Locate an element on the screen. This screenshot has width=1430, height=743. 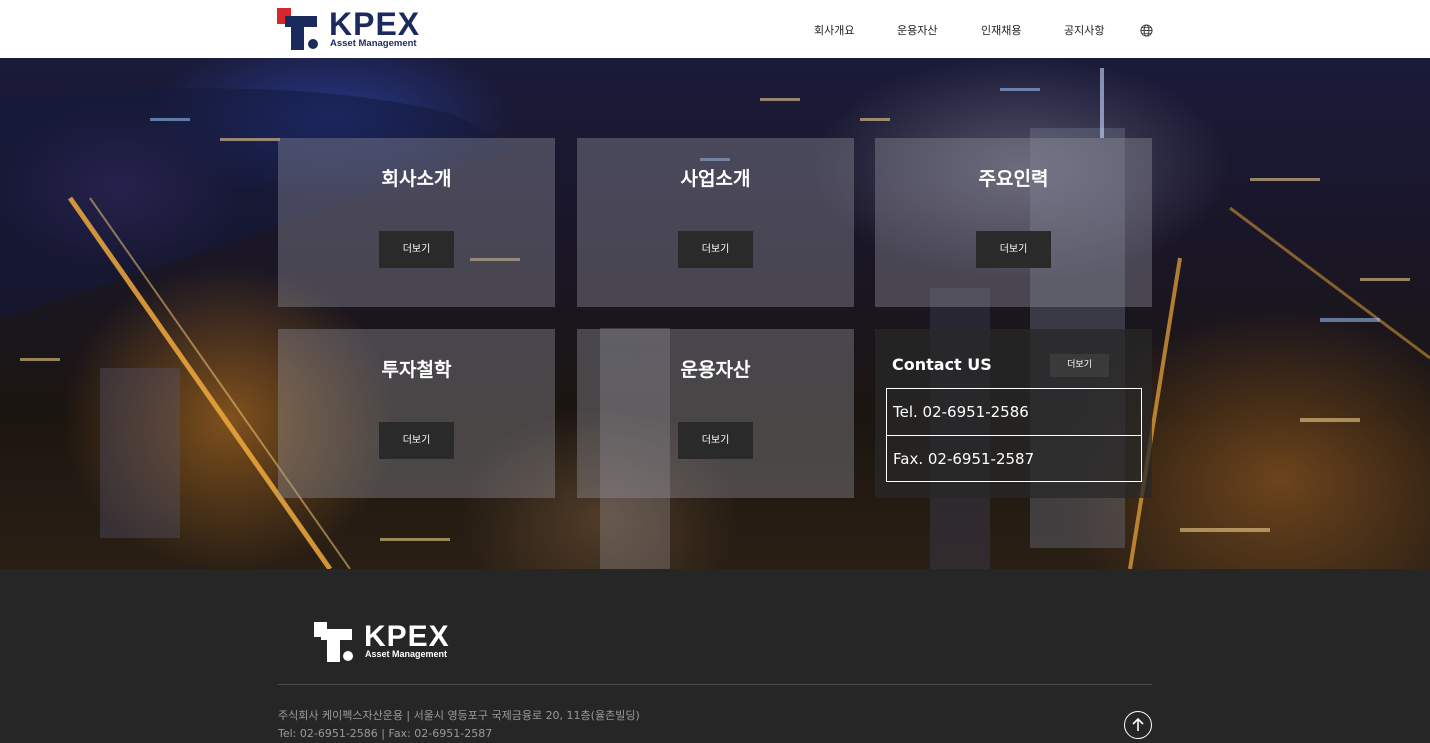
globe-icon is located at coordinates (1146, 30).